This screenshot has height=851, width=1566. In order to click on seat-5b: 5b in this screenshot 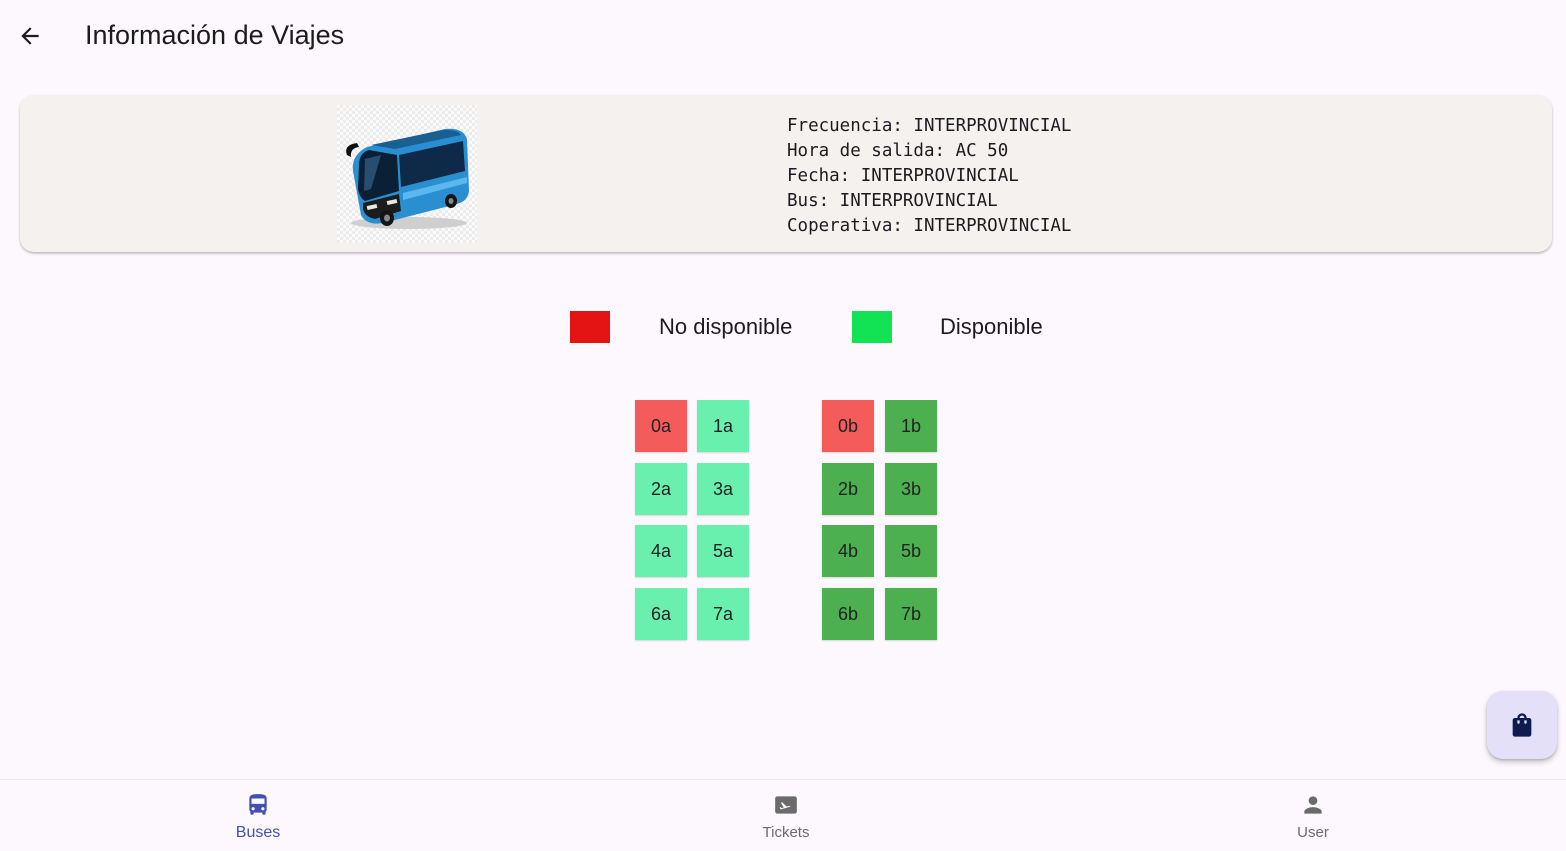, I will do `click(911, 551)`.